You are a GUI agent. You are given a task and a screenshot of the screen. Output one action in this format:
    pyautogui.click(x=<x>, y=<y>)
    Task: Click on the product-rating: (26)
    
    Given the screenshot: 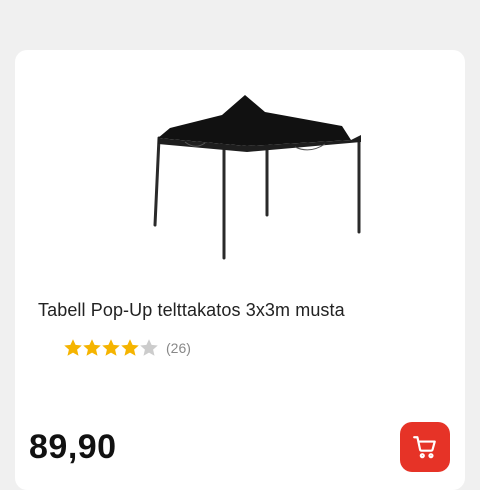 What is the action you would take?
    pyautogui.click(x=127, y=348)
    